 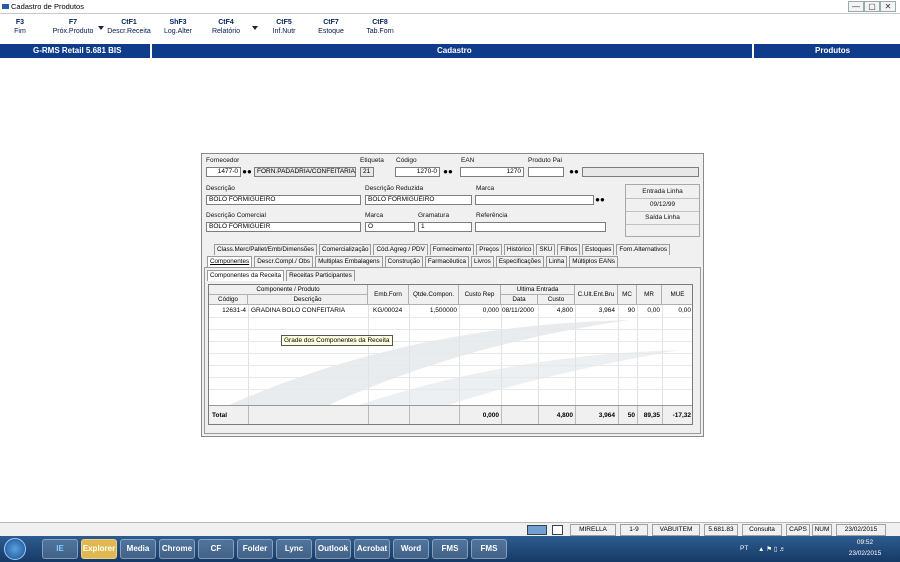 What do you see at coordinates (447, 261) in the screenshot?
I see `tab-farmaceutica: Farmacêutica` at bounding box center [447, 261].